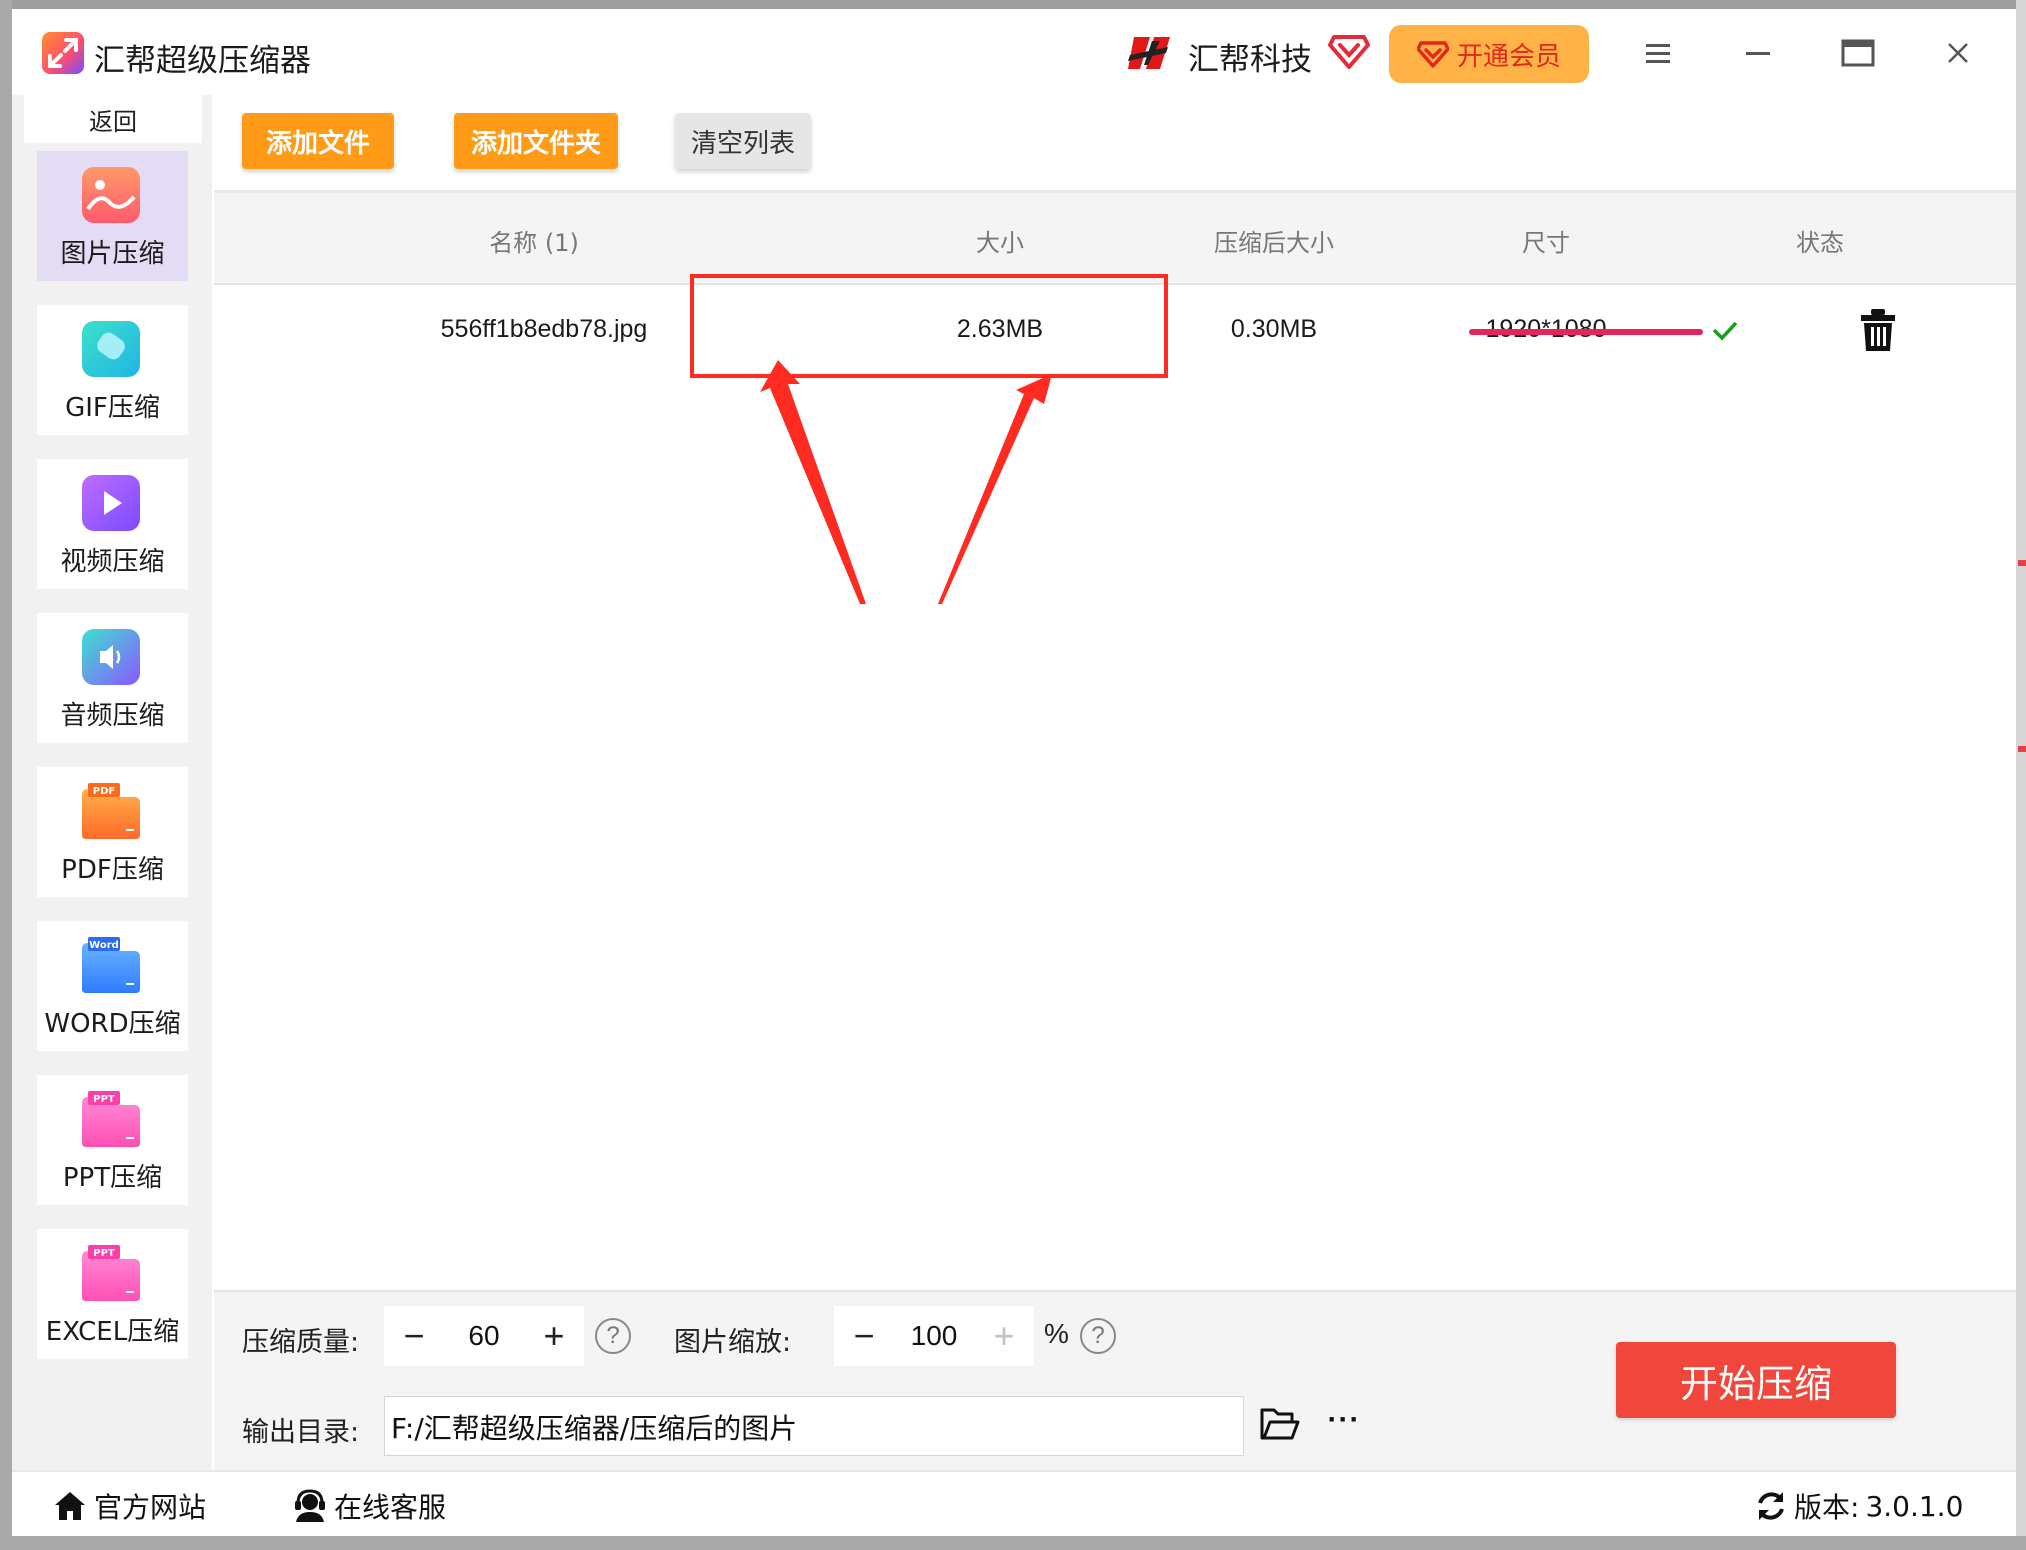 This screenshot has height=1550, width=2026. Describe the element at coordinates (301, 1432) in the screenshot. I see `output-label: 输出目录:` at that location.